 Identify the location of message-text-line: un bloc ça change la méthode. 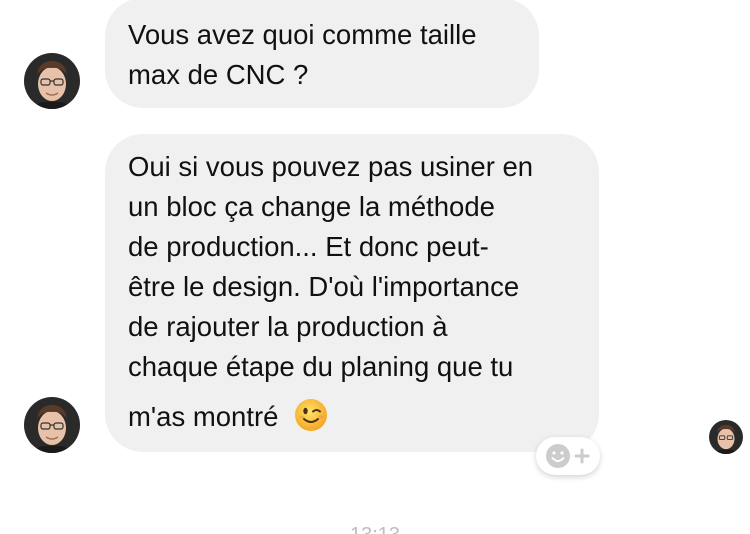
(311, 206).